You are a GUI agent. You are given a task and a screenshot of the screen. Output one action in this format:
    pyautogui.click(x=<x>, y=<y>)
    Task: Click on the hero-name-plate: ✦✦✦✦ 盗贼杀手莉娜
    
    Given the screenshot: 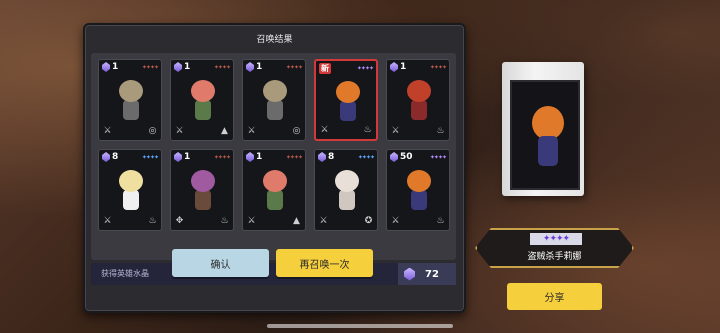 What is the action you would take?
    pyautogui.click(x=554, y=248)
    